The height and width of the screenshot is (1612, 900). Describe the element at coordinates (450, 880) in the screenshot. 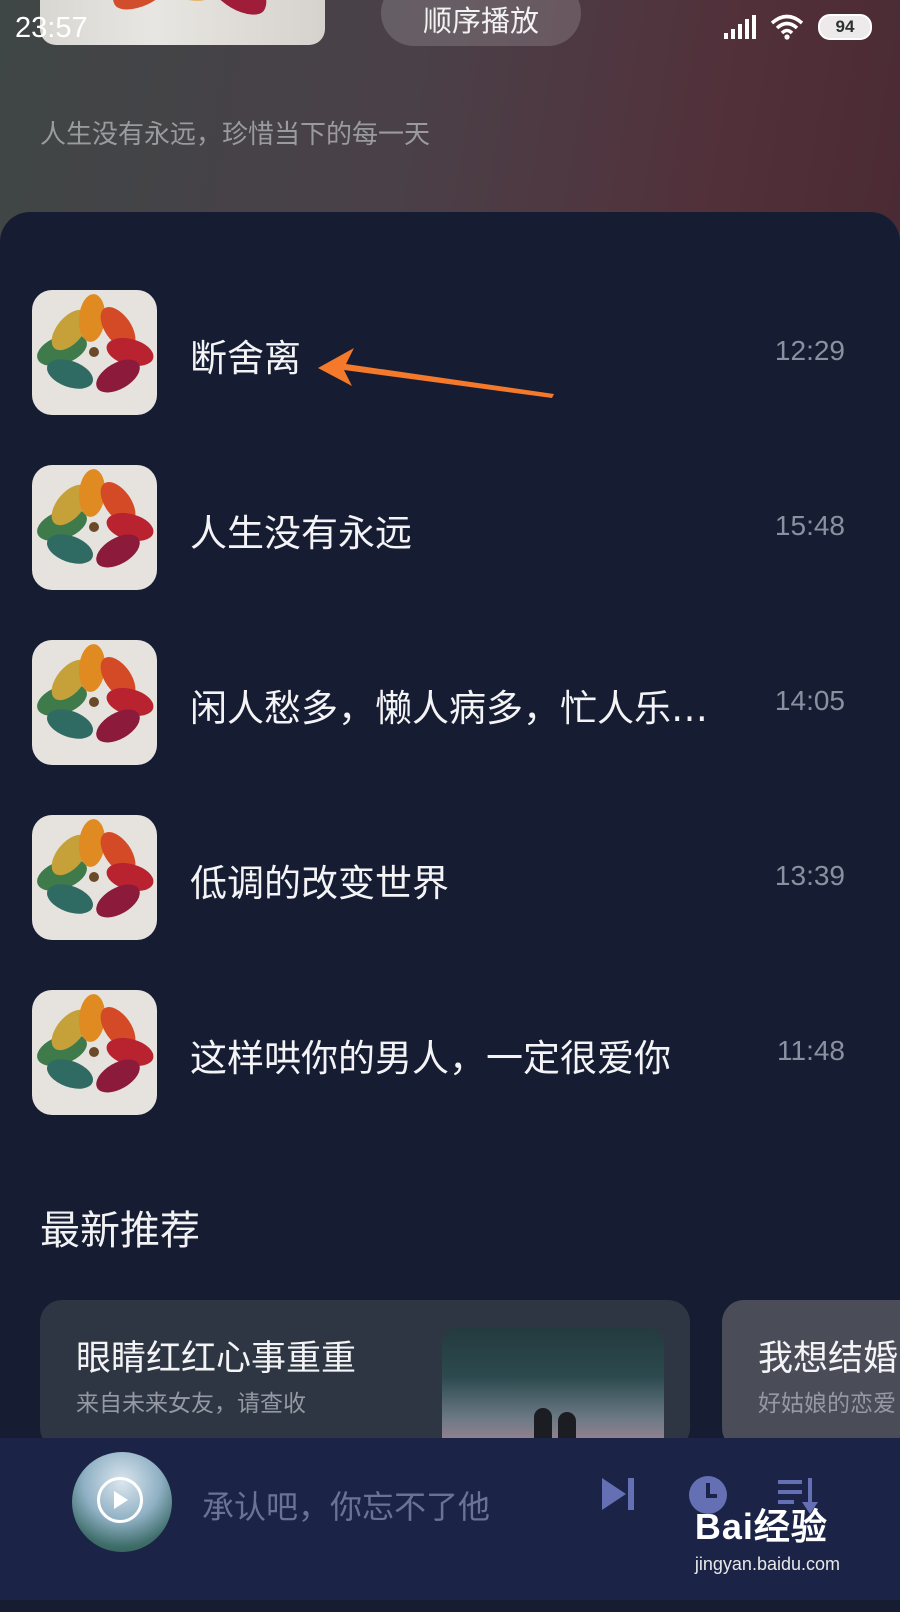

I see `song-item: 低调的改变世界 13:39` at that location.